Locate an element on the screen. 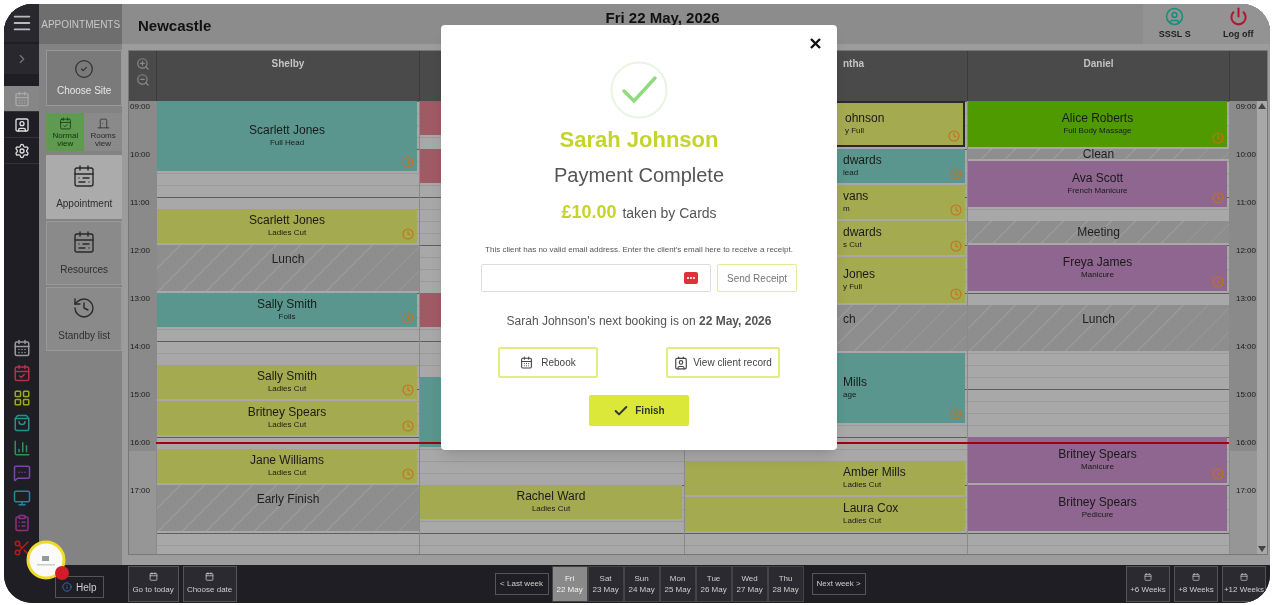 Image resolution: width=1274 pixels, height=605 pixels. next-booking-text: Sarah Johnson's next booking is on 22 May, 2026 is located at coordinates (639, 321).